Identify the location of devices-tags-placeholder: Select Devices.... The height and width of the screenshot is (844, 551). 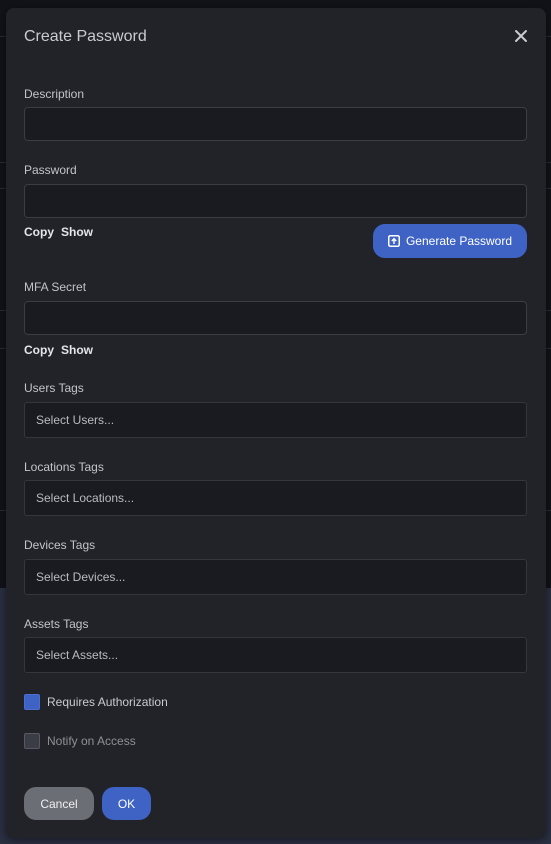
(81, 577).